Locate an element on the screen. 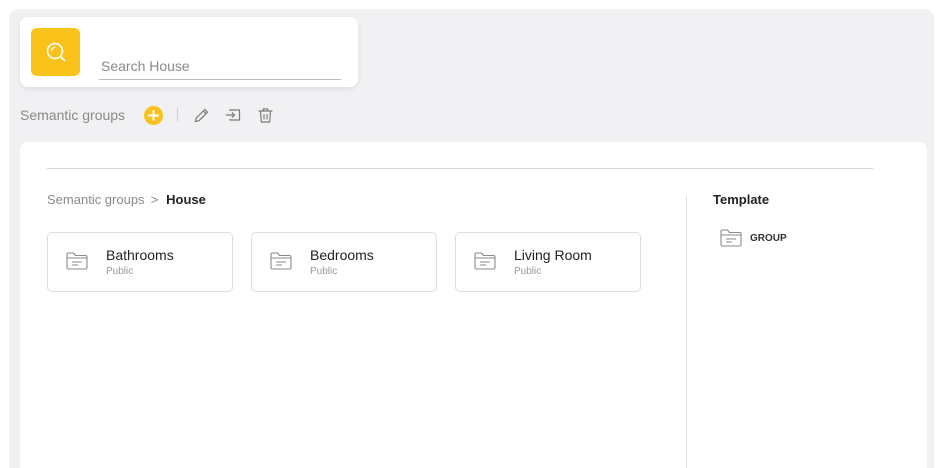 This screenshot has height=468, width=943. toolbar-title: Semantic groups is located at coordinates (73, 115).